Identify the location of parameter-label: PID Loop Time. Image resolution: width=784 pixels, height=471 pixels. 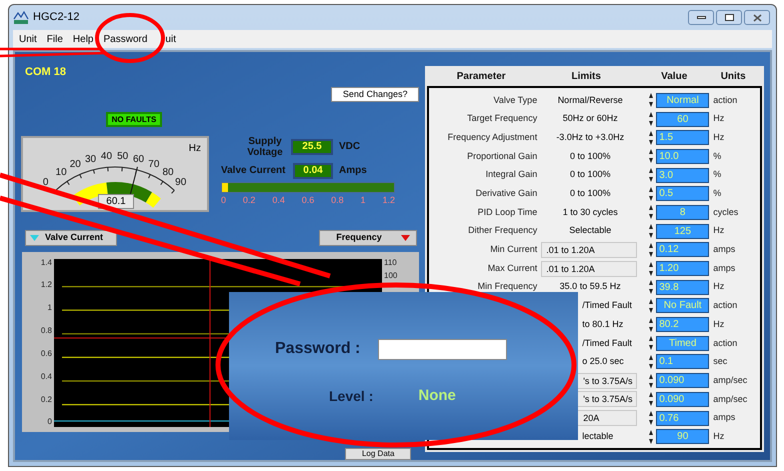
(508, 211).